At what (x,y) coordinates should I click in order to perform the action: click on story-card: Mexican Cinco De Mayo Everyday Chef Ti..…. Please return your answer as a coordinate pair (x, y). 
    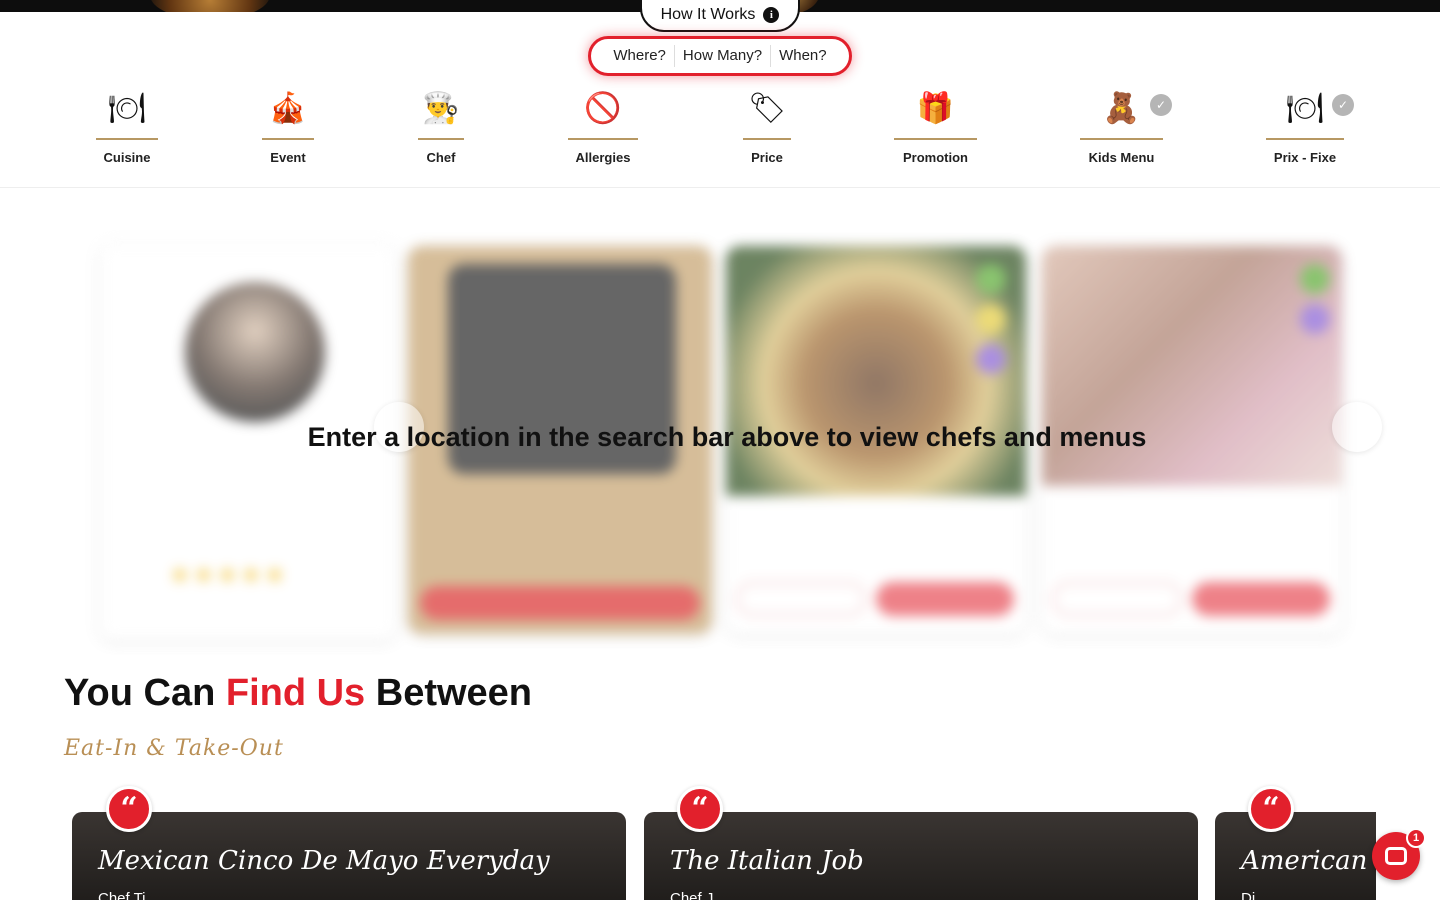
    Looking at the image, I should click on (349, 856).